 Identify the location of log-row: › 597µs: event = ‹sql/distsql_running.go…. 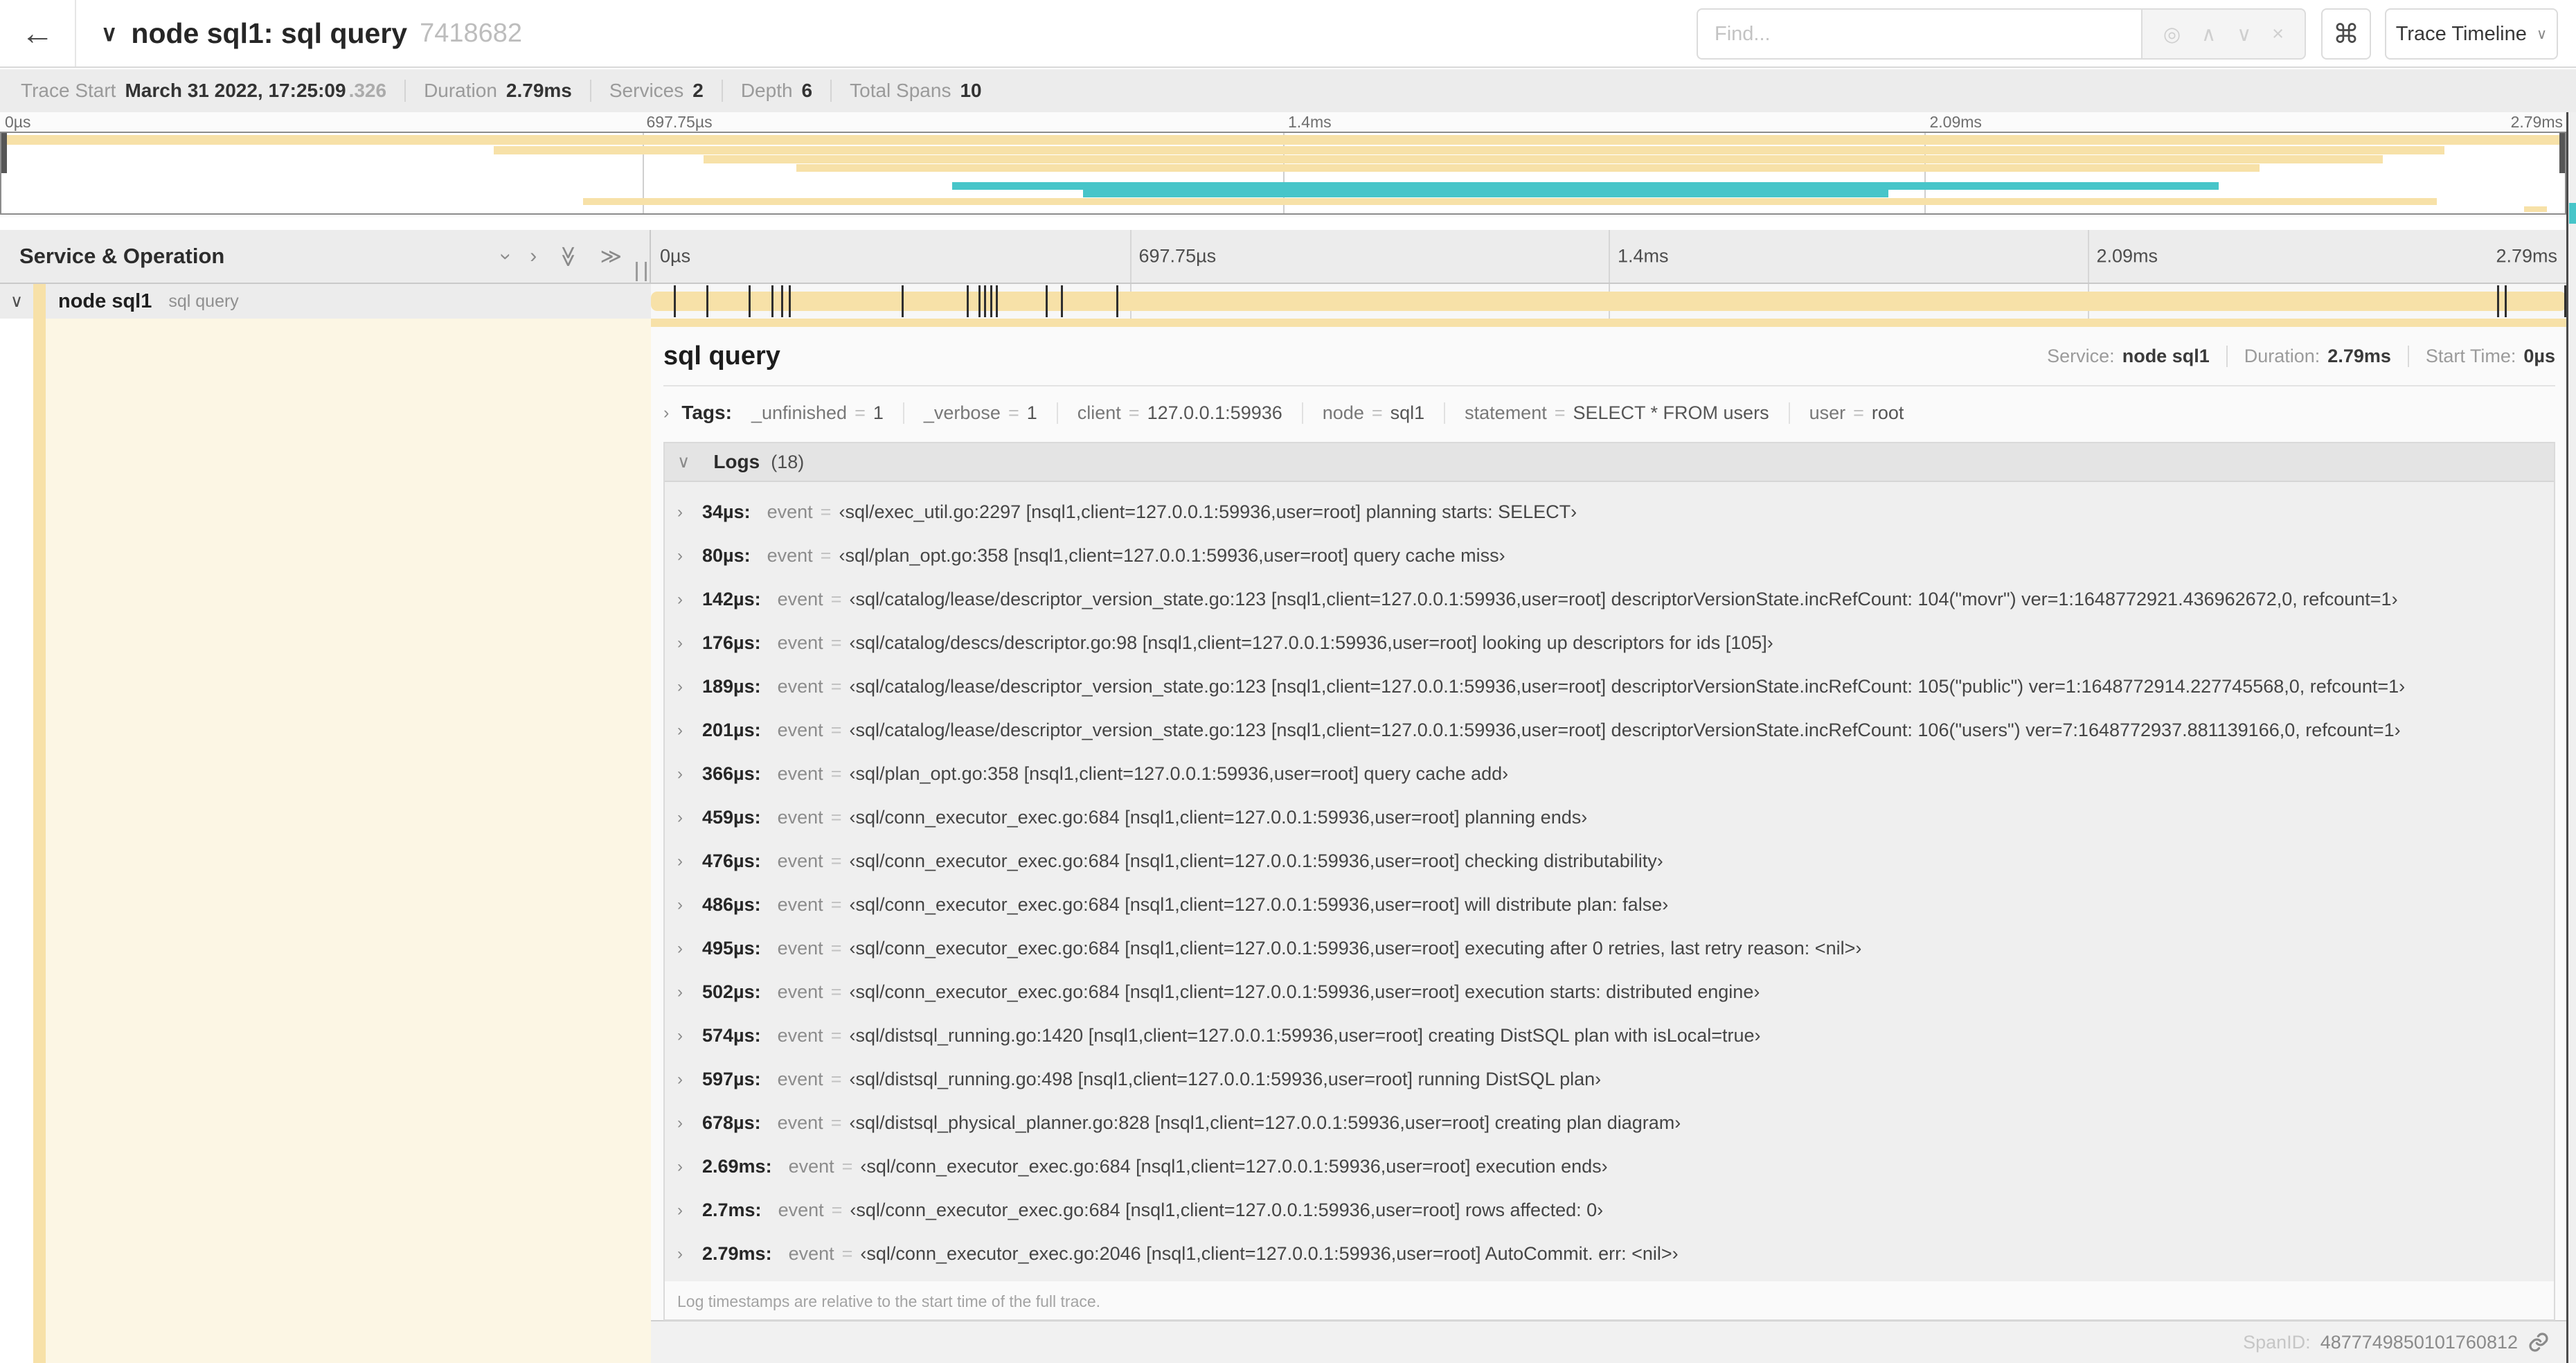
(1609, 1079).